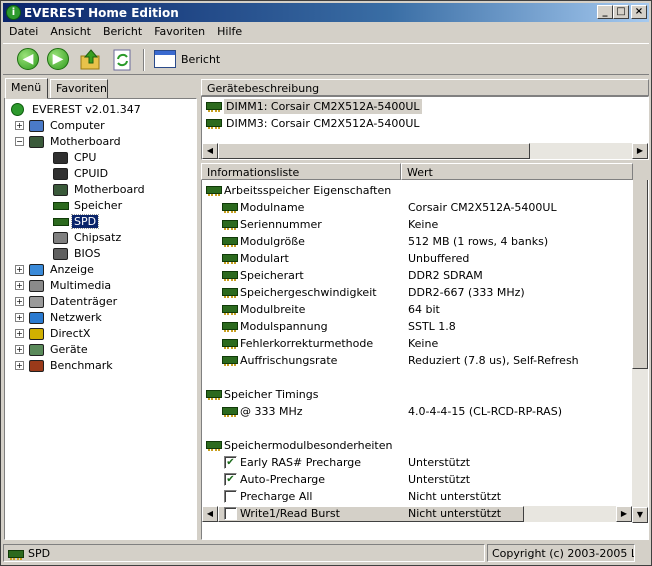 This screenshot has width=652, height=566. Describe the element at coordinates (417, 275) in the screenshot. I see `info-row: Speicherart DDR2 SDRAM` at that location.